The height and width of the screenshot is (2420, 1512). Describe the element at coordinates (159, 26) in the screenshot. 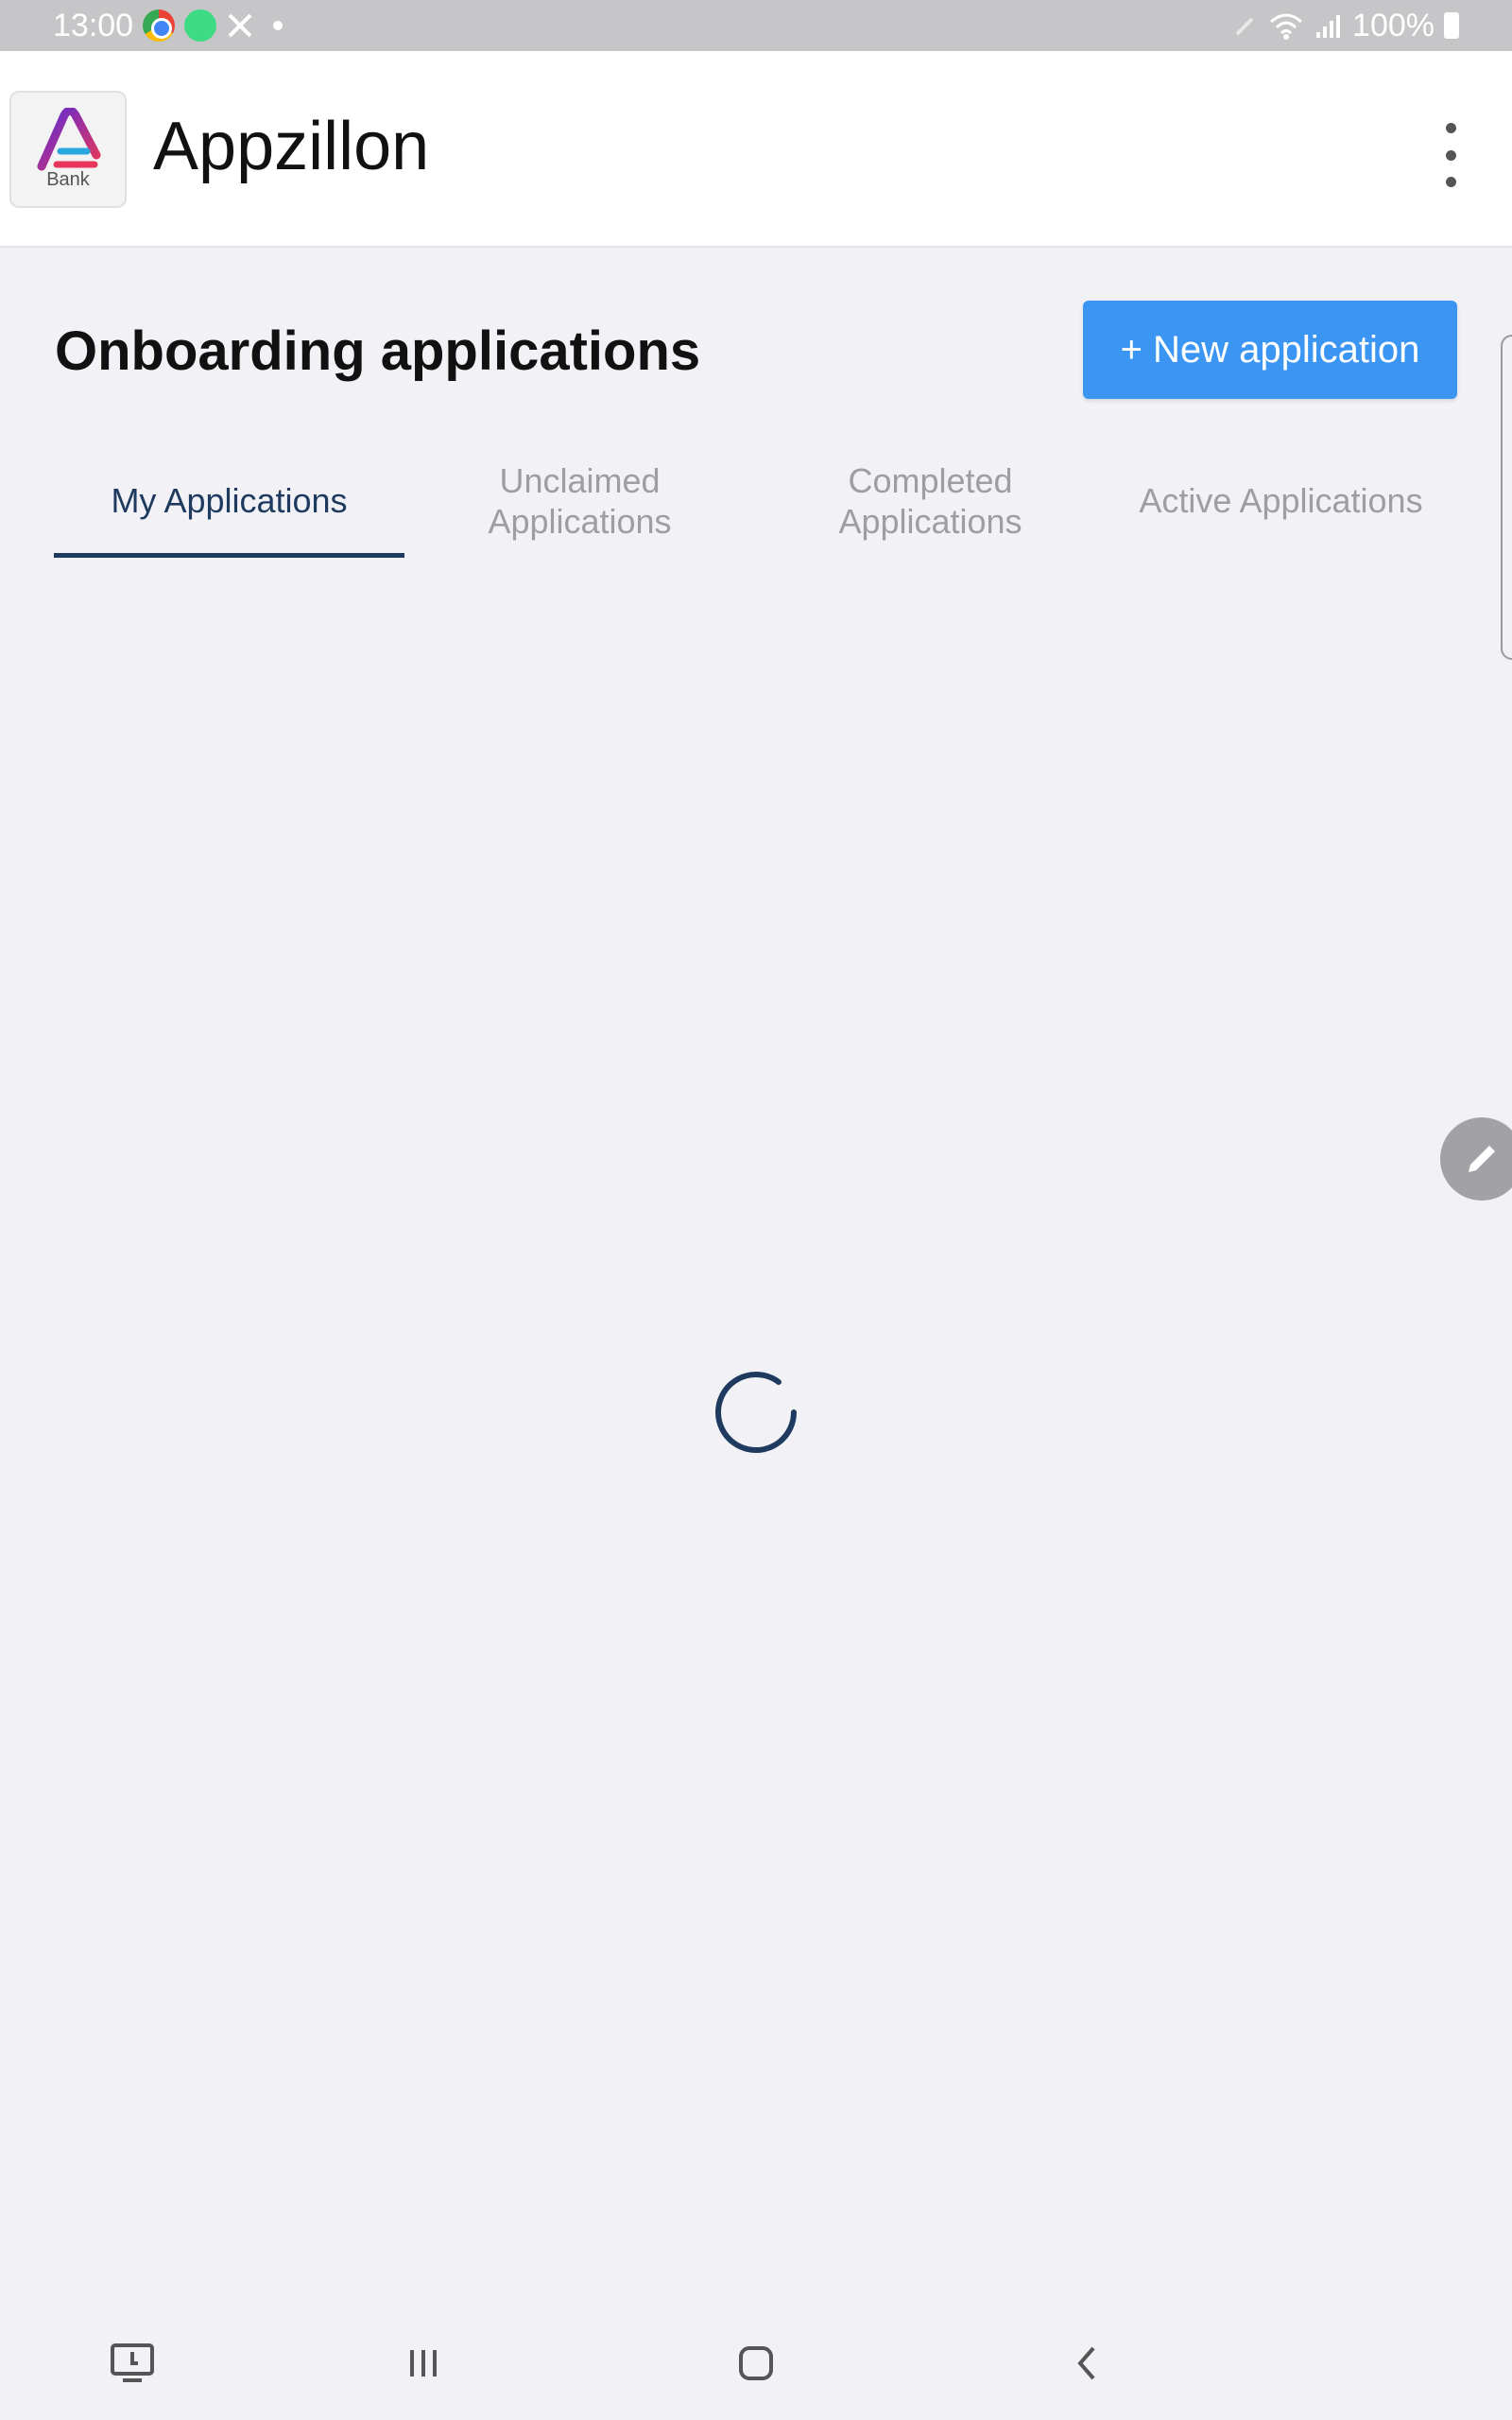

I see `chrome-icon` at that location.